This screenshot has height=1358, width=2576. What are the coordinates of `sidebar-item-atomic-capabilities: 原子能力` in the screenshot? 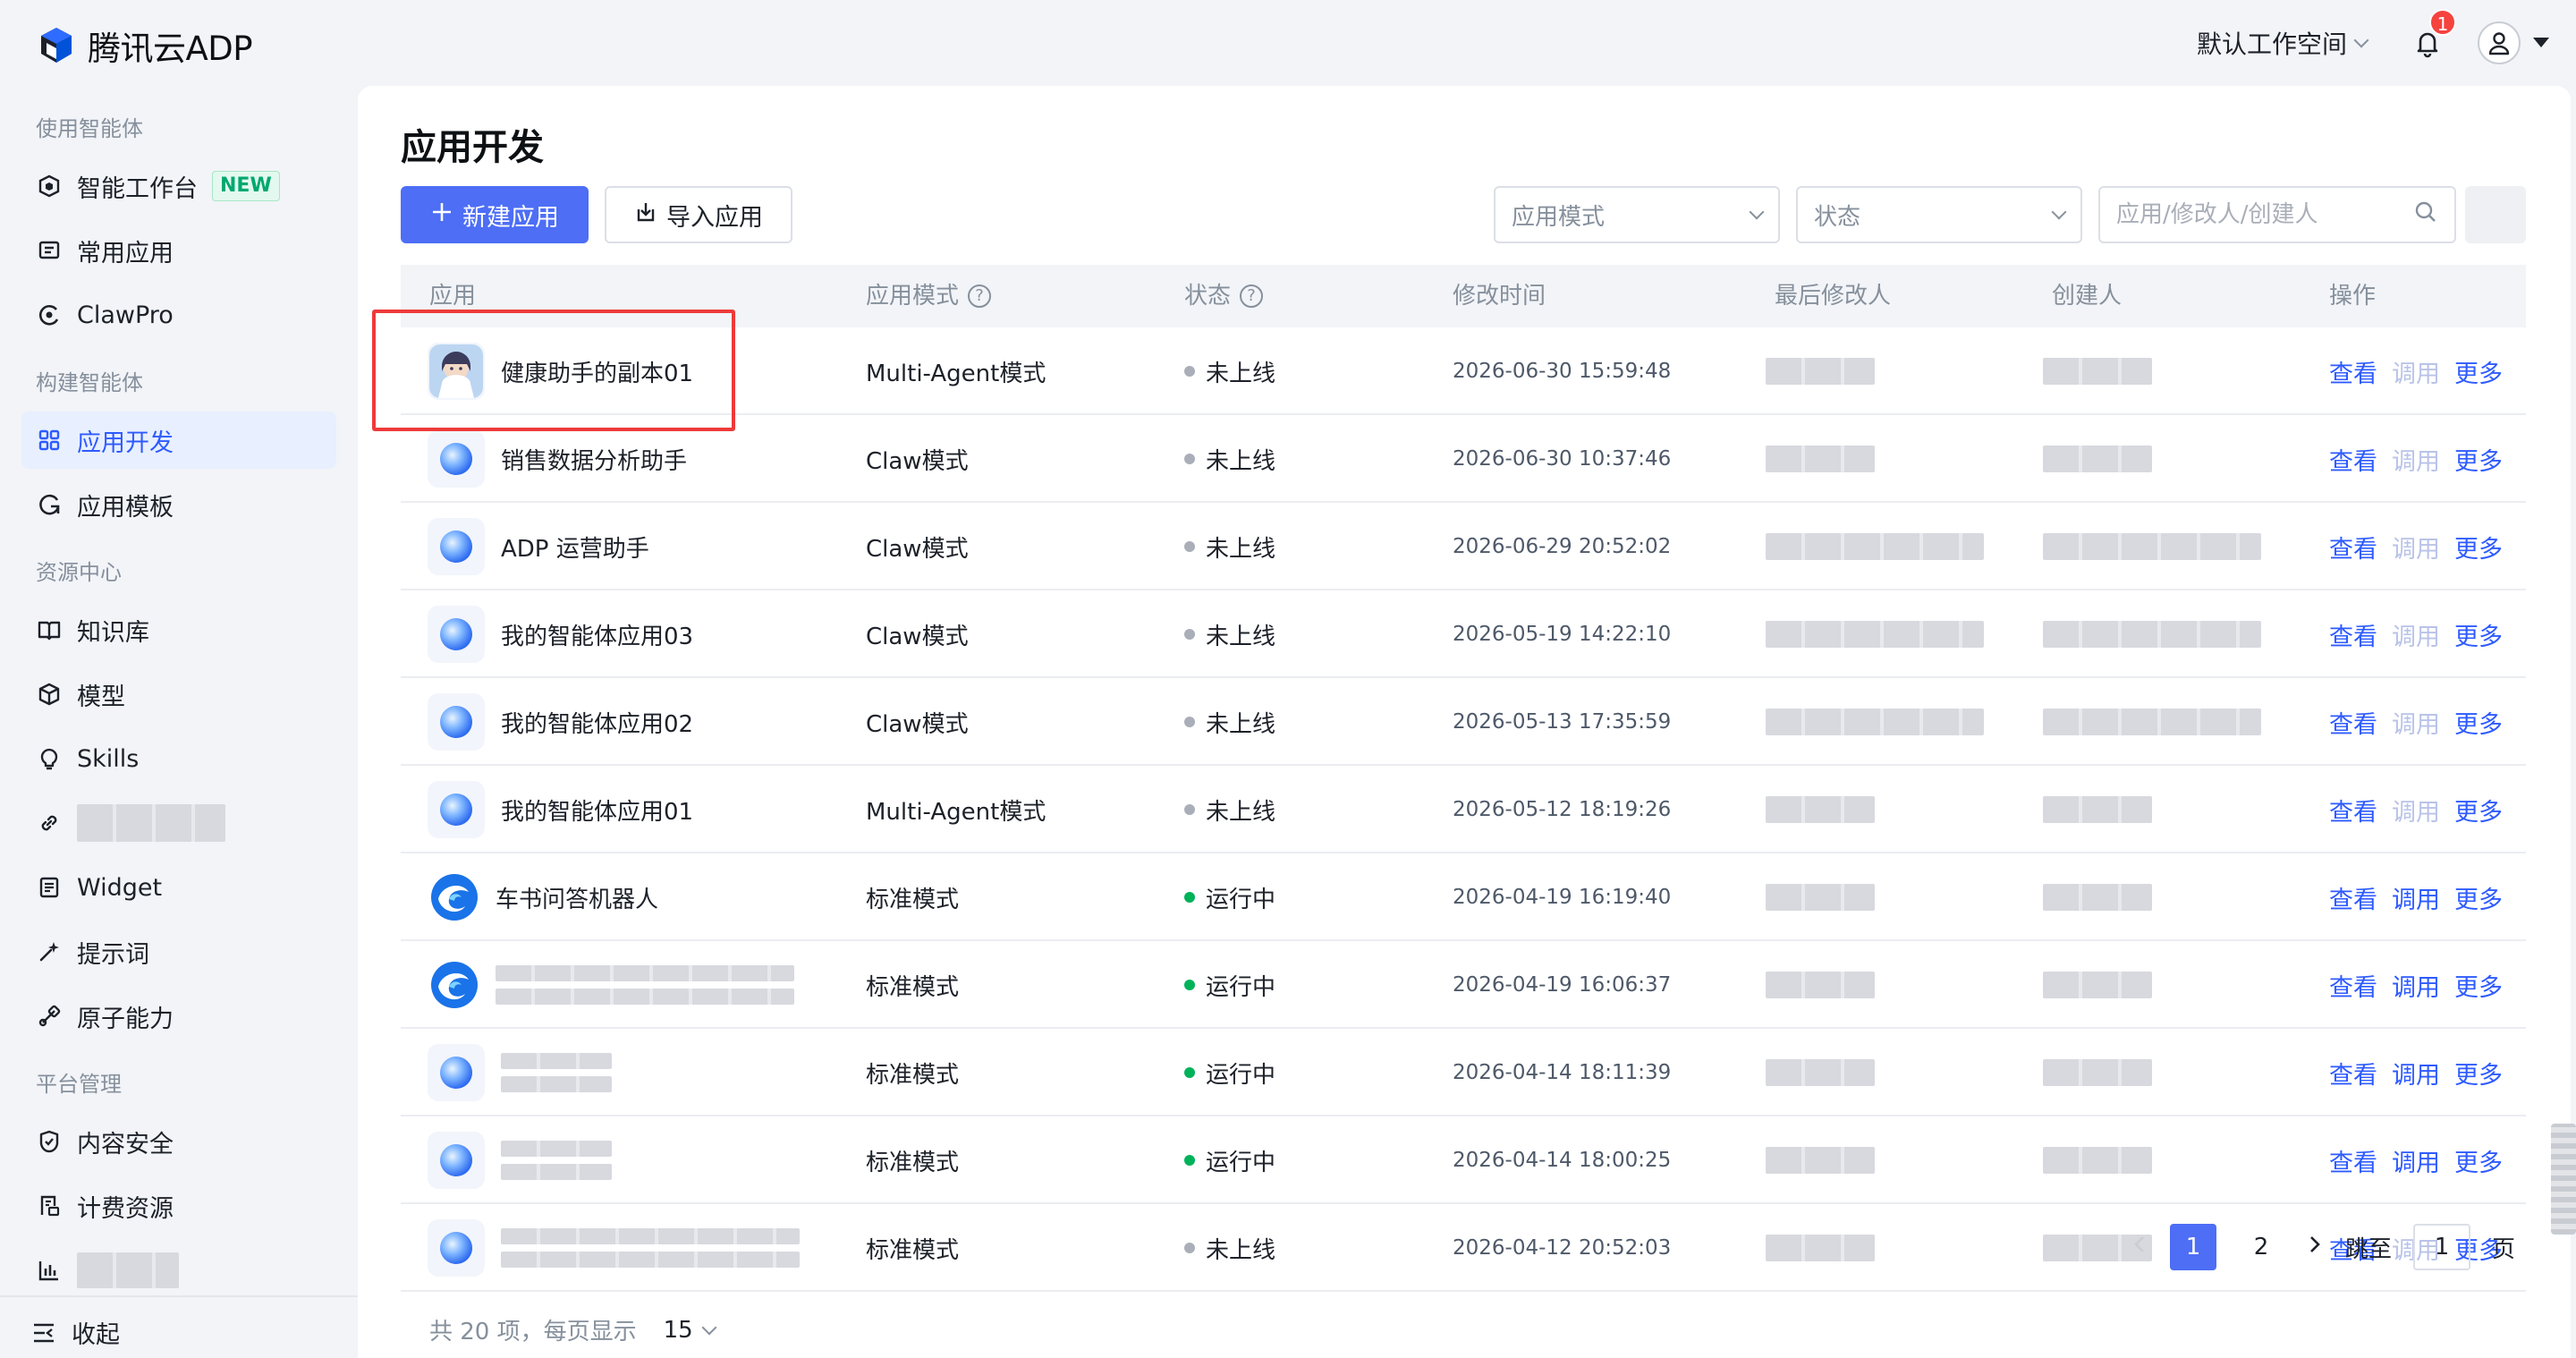 It's located at (178, 1017).